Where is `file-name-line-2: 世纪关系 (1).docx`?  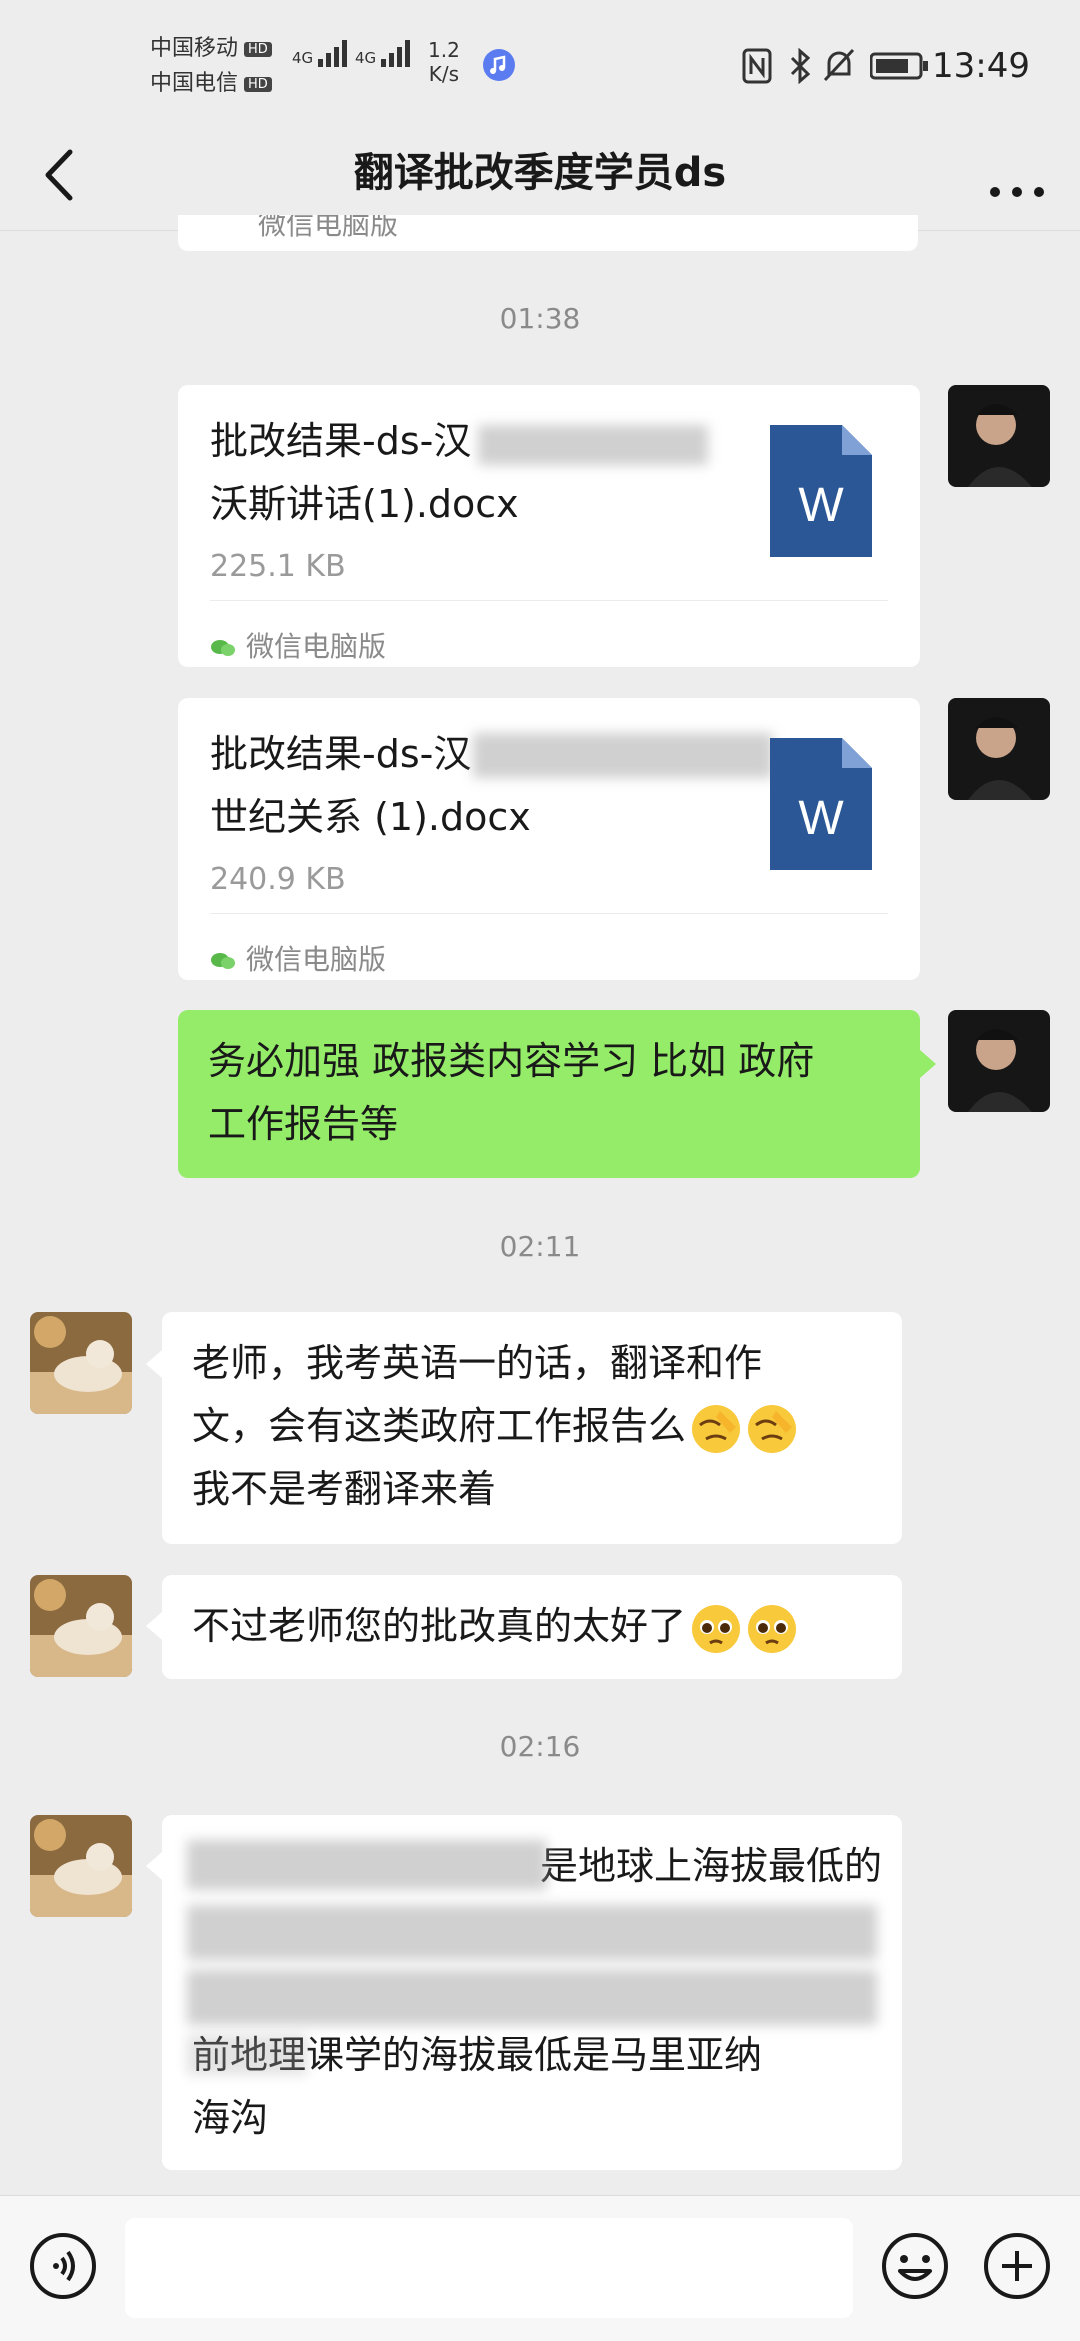
file-name-line-2: 世纪关系 (1).docx is located at coordinates (370, 817).